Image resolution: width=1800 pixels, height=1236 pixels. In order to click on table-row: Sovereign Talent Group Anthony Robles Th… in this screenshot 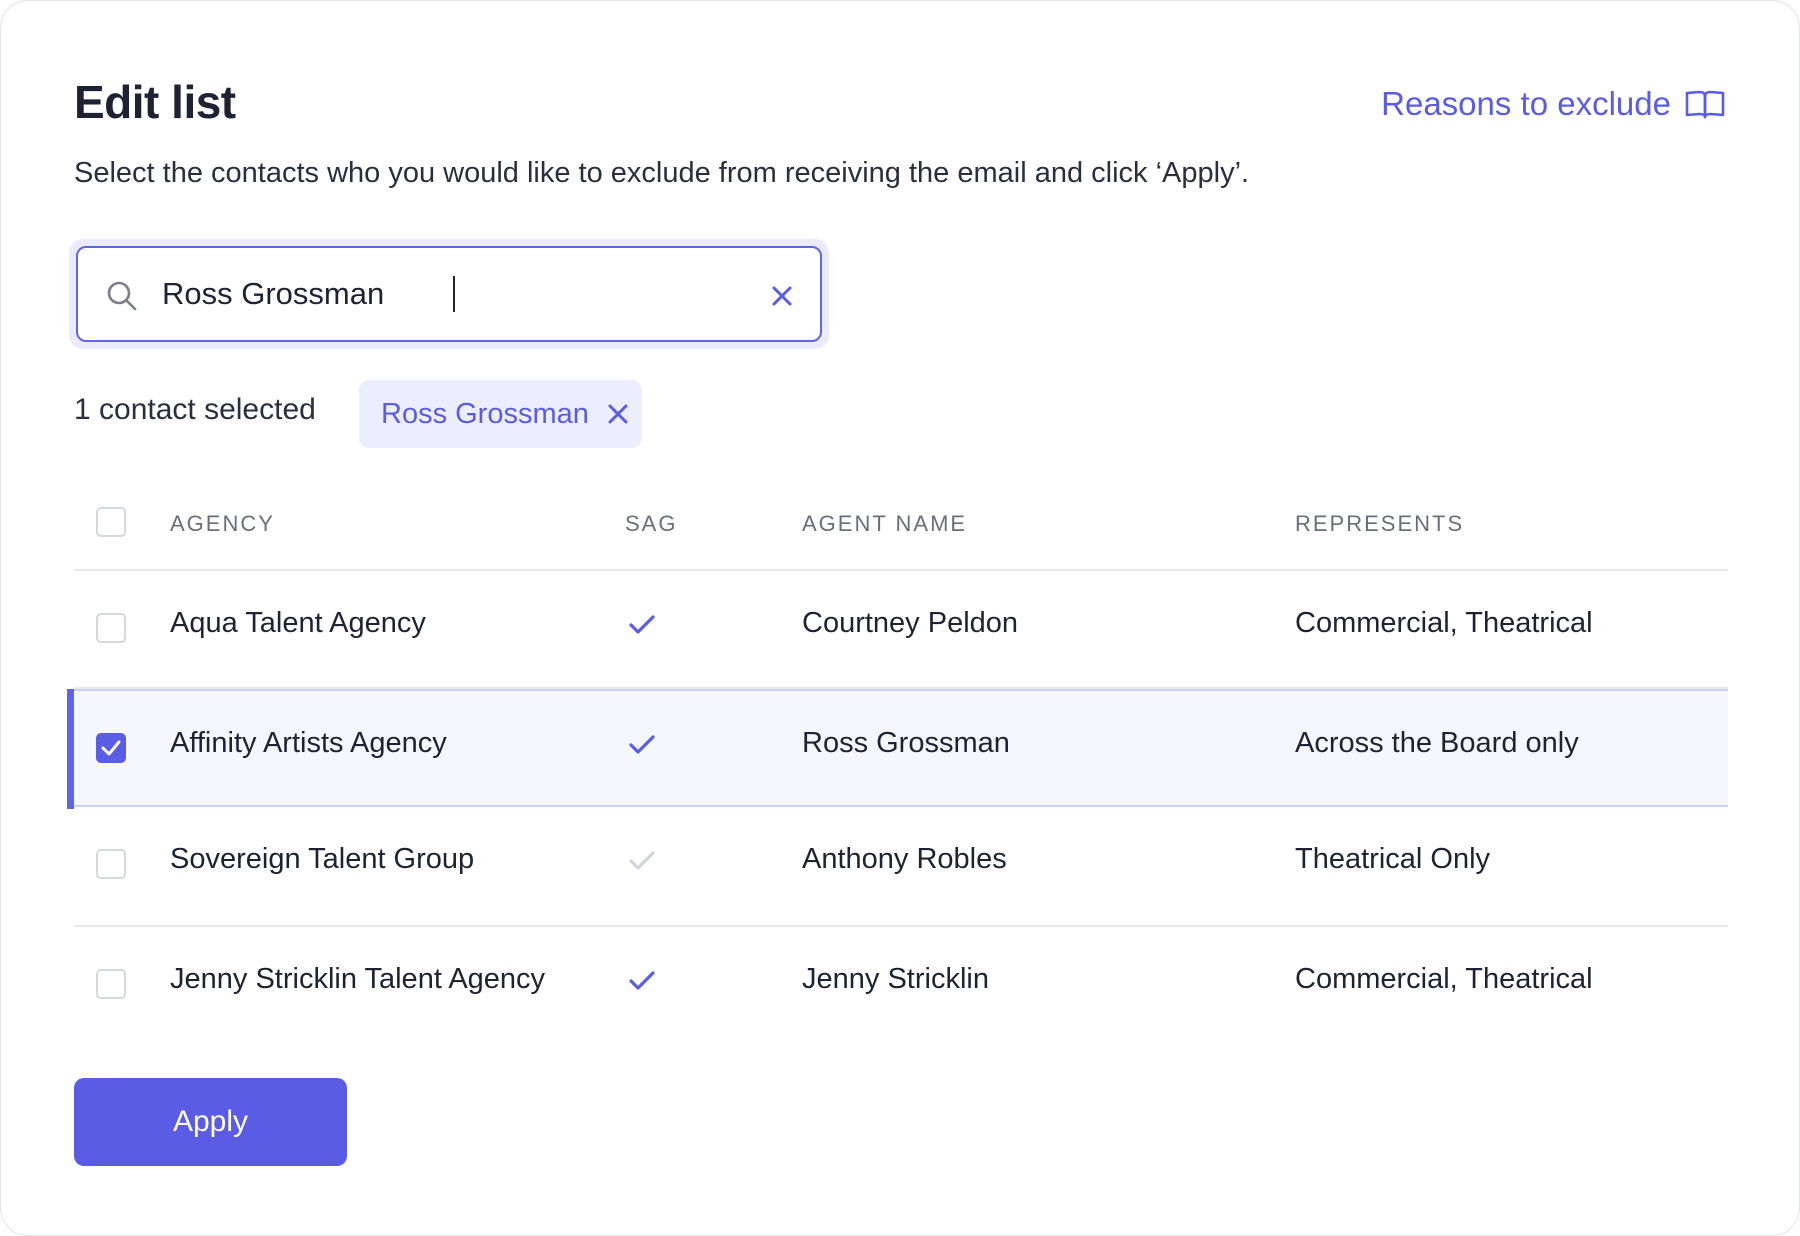, I will do `click(901, 868)`.